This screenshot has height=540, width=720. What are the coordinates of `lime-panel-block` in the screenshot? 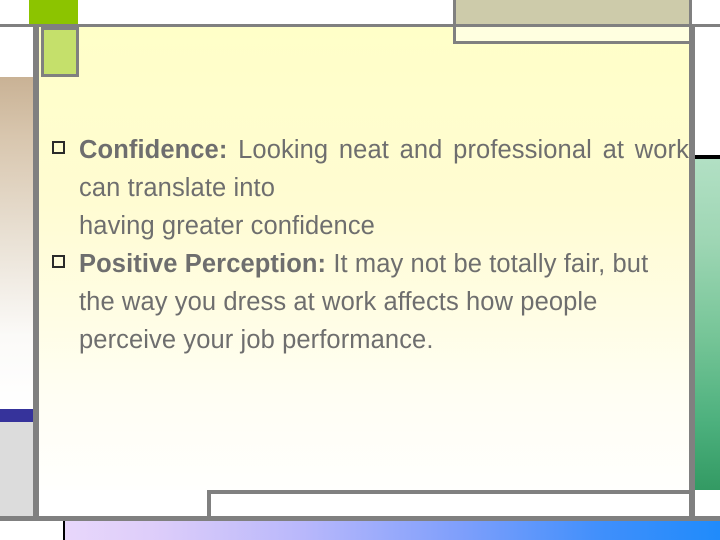 It's located at (60, 52).